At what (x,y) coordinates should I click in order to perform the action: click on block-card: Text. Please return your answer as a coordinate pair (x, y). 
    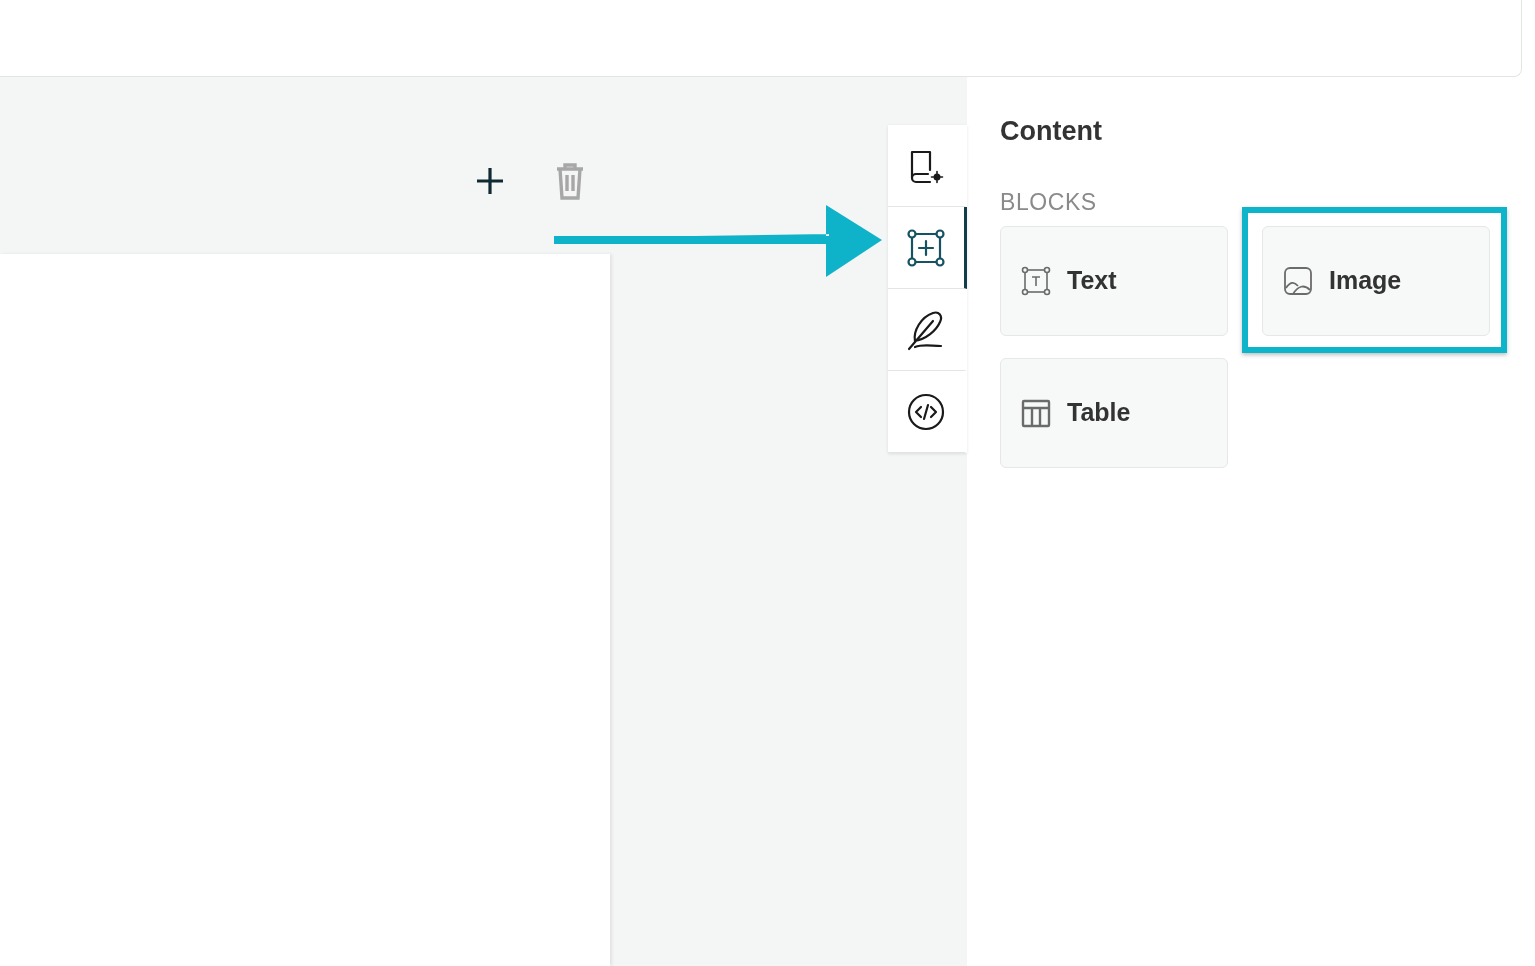
    Looking at the image, I should click on (1114, 281).